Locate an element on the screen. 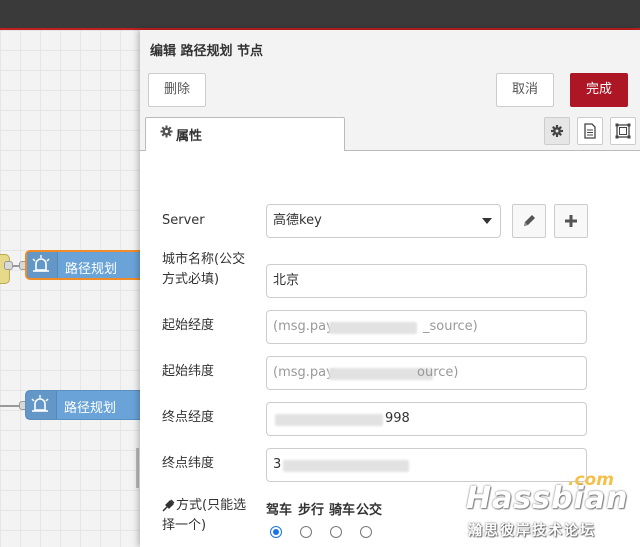 The image size is (640, 547). done-button: 完成 is located at coordinates (599, 90).